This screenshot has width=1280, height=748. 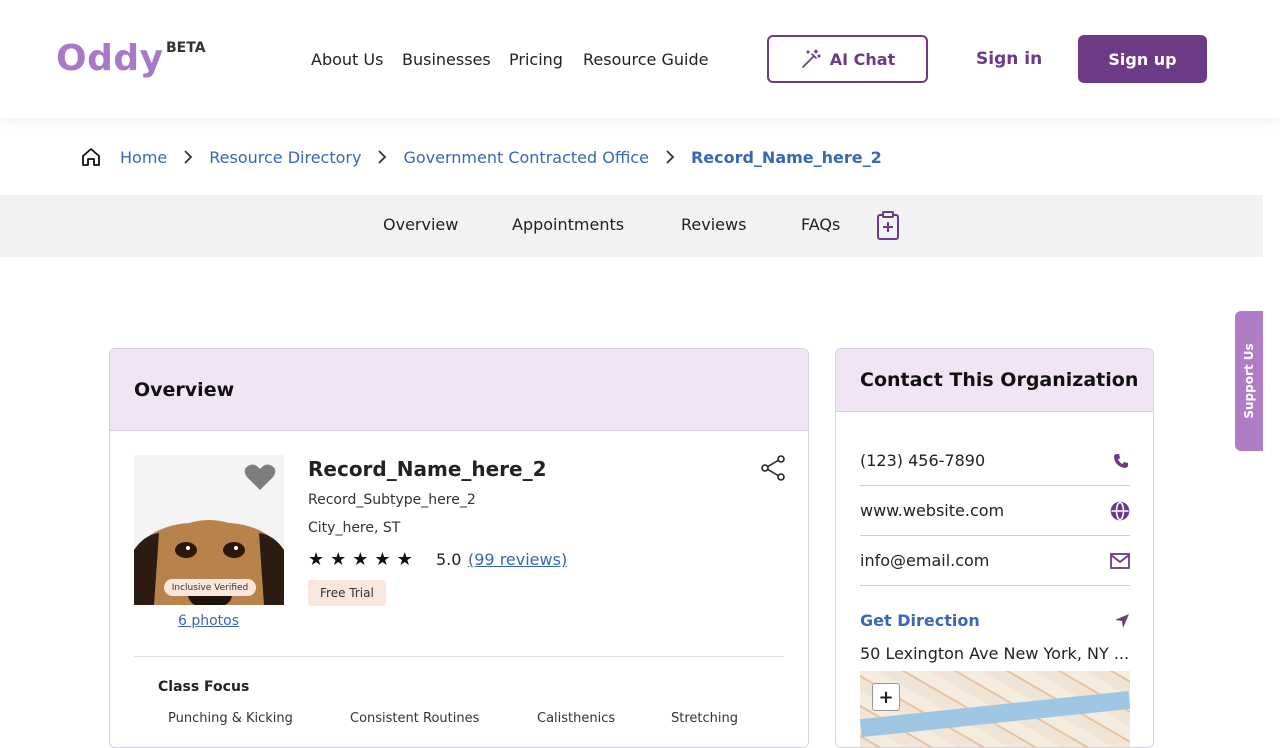 I want to click on section-tab-bar: Overview Appointments Reviews FAQs, so click(x=631, y=226).